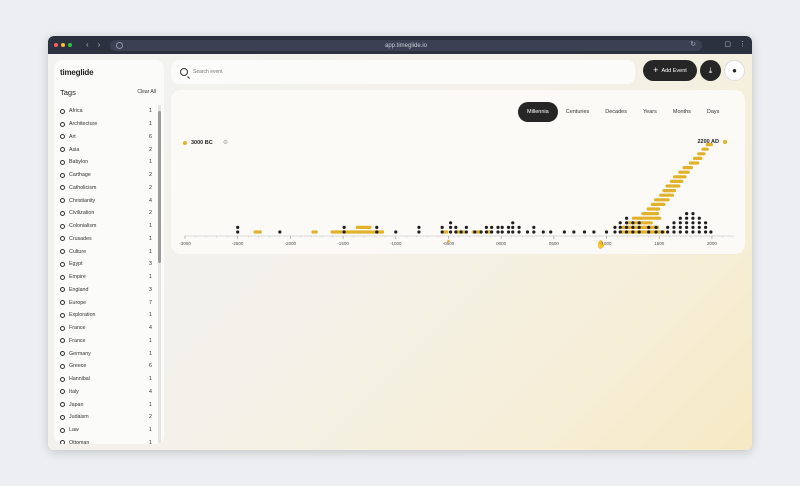  What do you see at coordinates (87, 45) in the screenshot?
I see `back-arrow-icon: ‹` at bounding box center [87, 45].